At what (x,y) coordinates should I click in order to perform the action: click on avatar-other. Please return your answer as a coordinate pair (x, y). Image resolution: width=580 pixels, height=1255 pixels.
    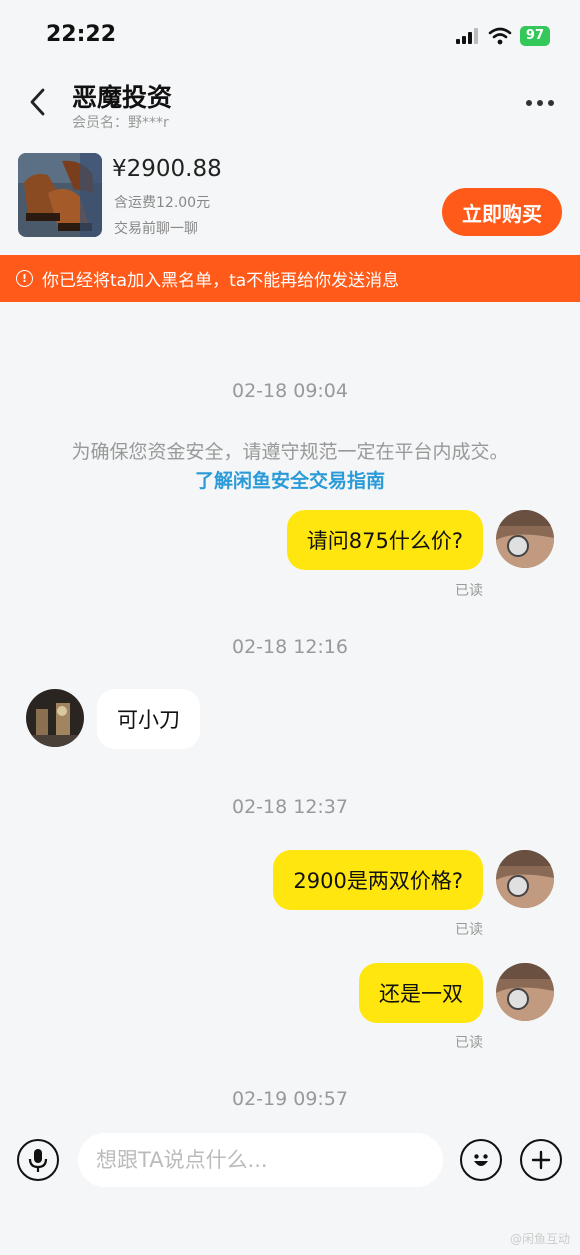
    Looking at the image, I should click on (55, 718).